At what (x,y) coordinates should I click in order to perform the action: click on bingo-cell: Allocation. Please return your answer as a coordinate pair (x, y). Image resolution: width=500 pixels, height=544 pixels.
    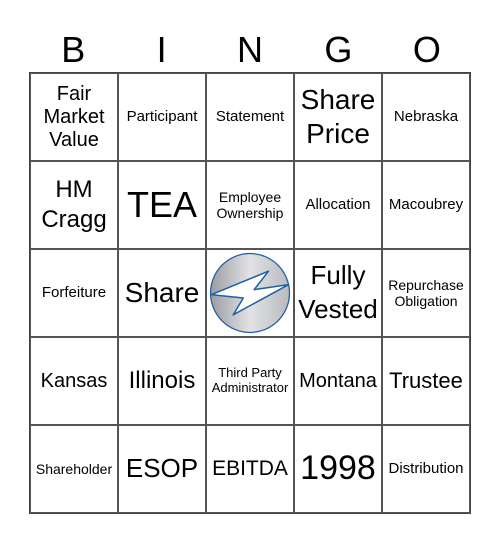
    Looking at the image, I should click on (338, 205).